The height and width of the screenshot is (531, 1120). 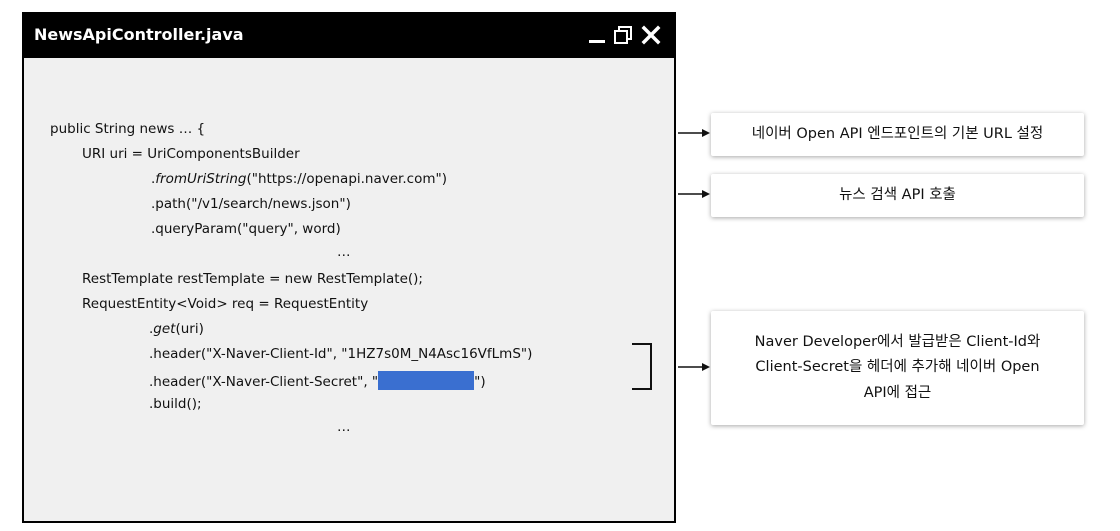 I want to click on code-line-4: .path("/v1/search/news.json"), so click(x=251, y=204).